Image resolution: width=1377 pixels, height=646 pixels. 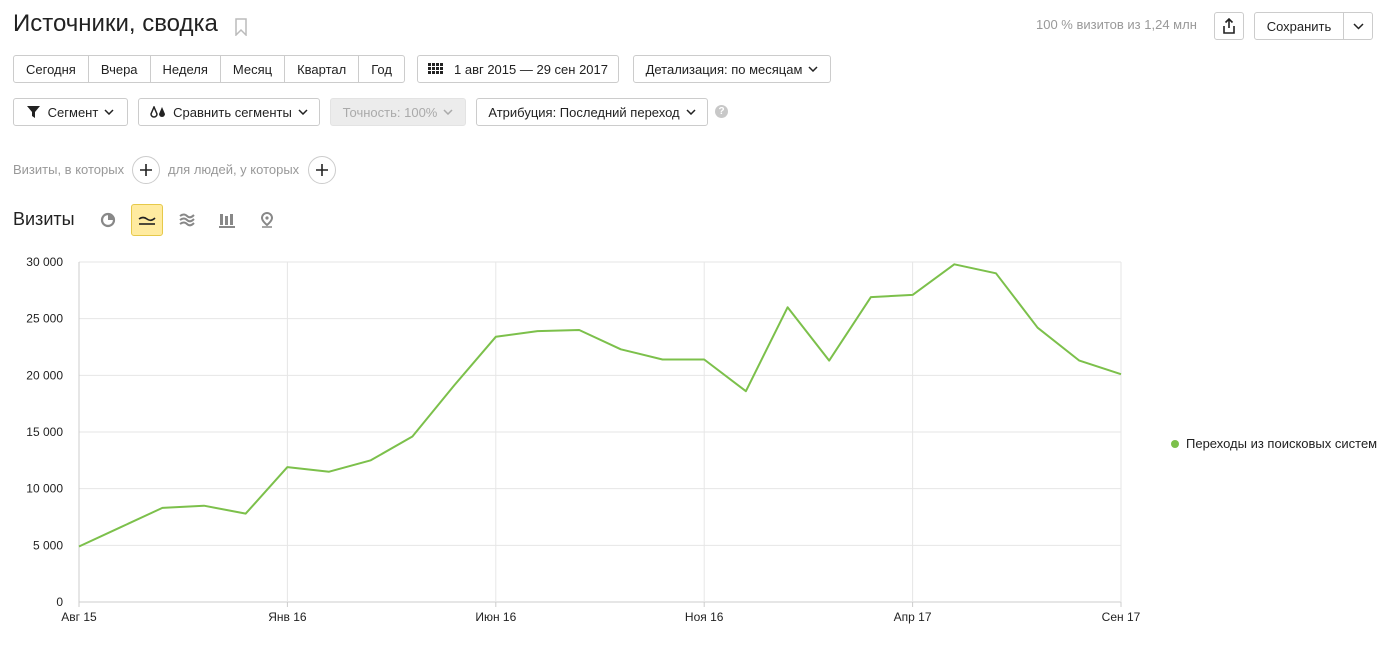 What do you see at coordinates (73, 112) in the screenshot?
I see `segment-label: Сегмент` at bounding box center [73, 112].